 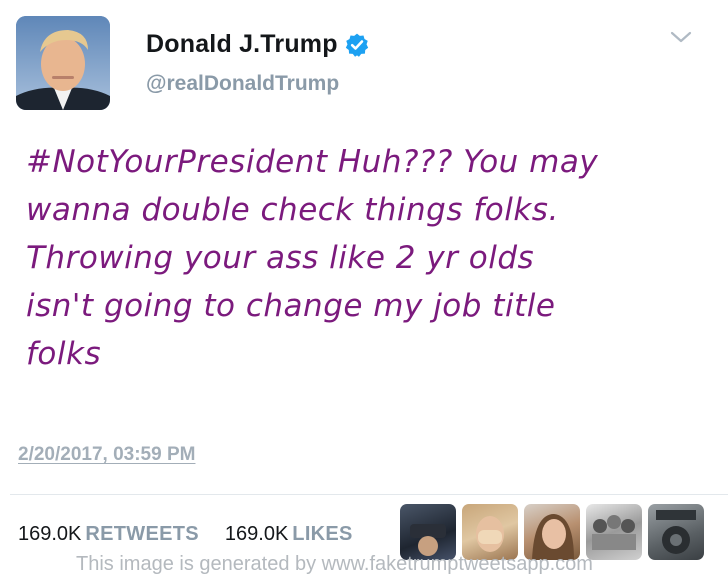 I want to click on likes-count: 169.0K, so click(x=256, y=534).